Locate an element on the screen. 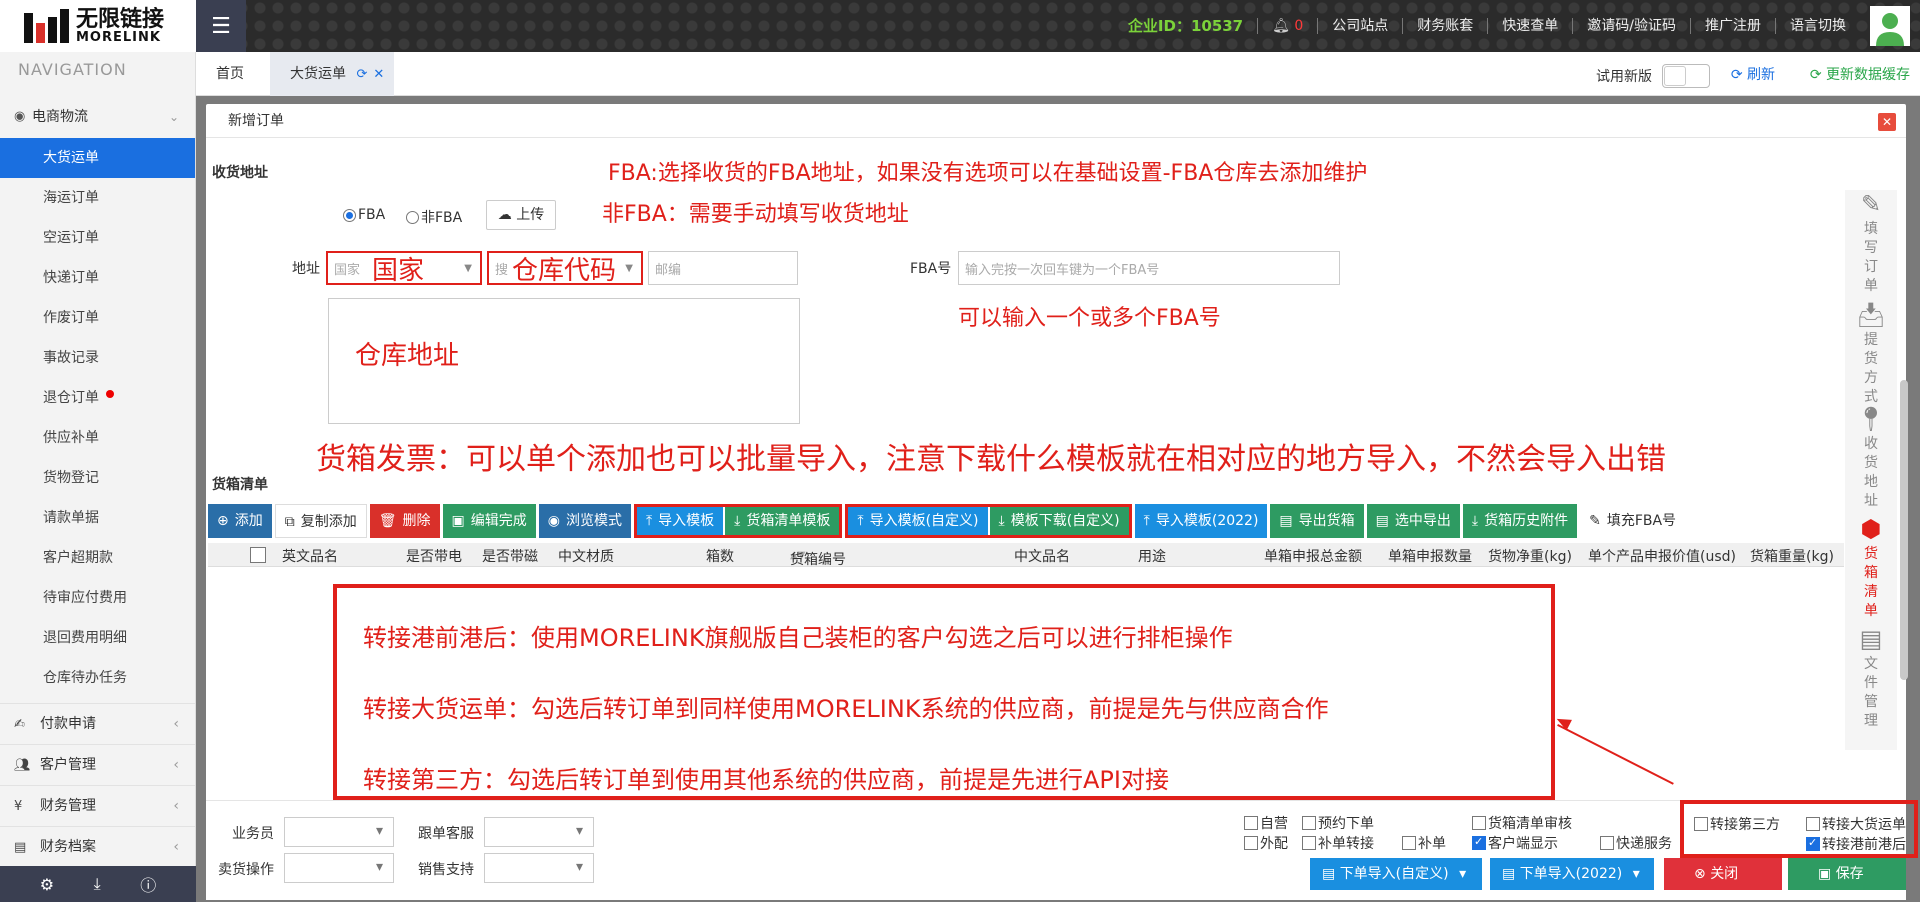 The height and width of the screenshot is (902, 1920). upload-button: ☁ 上传 is located at coordinates (521, 215).